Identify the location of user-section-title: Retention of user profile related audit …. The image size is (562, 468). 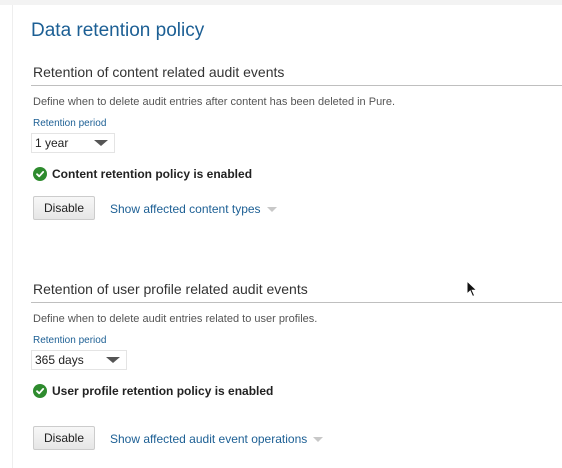
(170, 289).